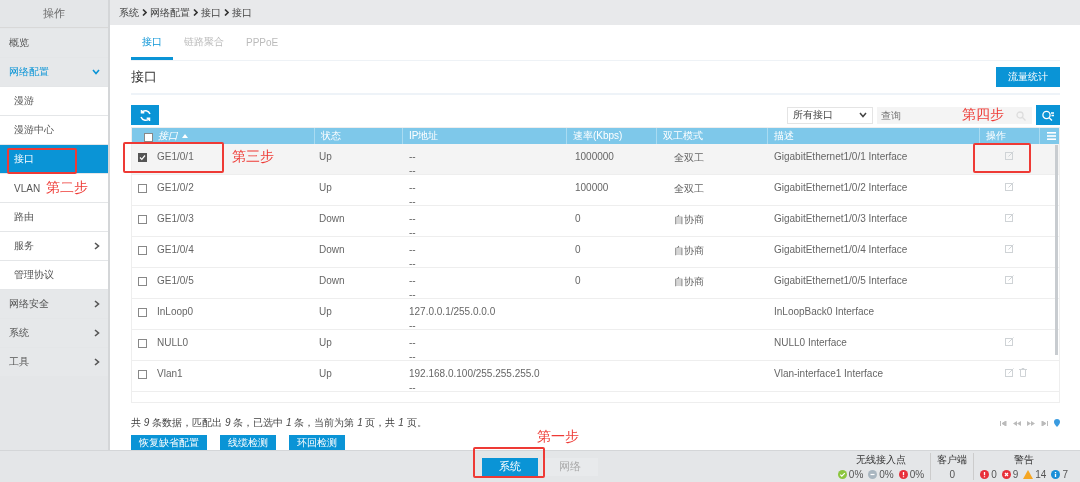 This screenshot has height=482, width=1080. What do you see at coordinates (54, 246) in the screenshot?
I see `sidebar-item: 服务` at bounding box center [54, 246].